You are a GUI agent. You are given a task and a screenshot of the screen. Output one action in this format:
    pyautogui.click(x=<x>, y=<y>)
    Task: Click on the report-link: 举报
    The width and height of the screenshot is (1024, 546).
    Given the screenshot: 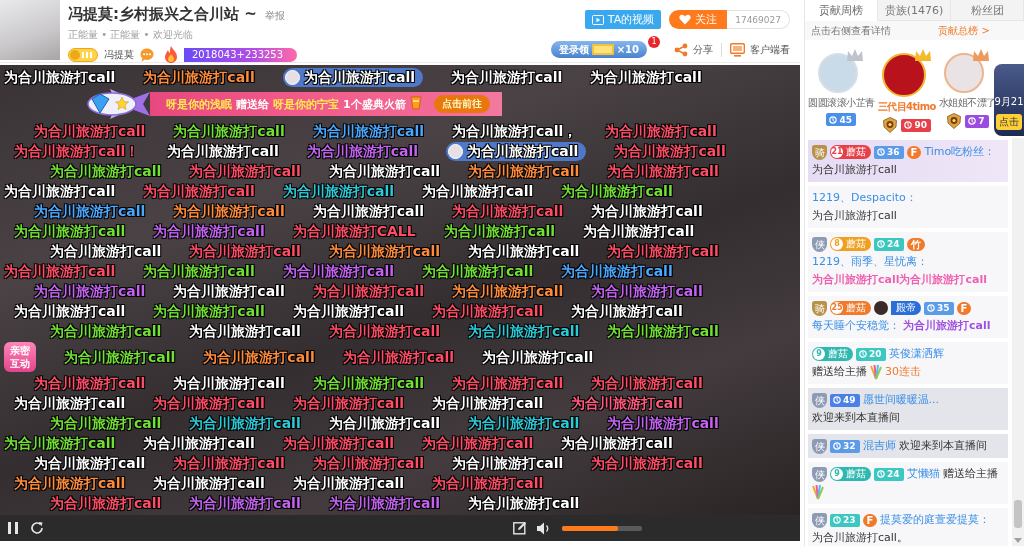 What is the action you would take?
    pyautogui.click(x=274, y=16)
    